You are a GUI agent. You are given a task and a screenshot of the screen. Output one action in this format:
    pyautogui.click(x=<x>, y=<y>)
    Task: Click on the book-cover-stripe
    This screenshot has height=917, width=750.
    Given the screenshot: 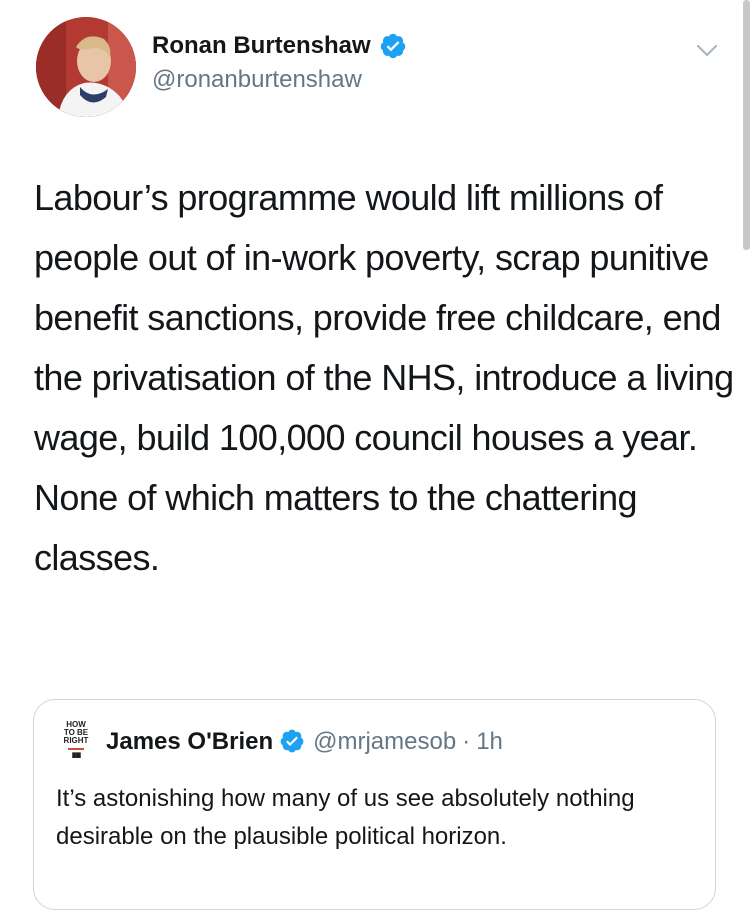 What is the action you would take?
    pyautogui.click(x=76, y=749)
    